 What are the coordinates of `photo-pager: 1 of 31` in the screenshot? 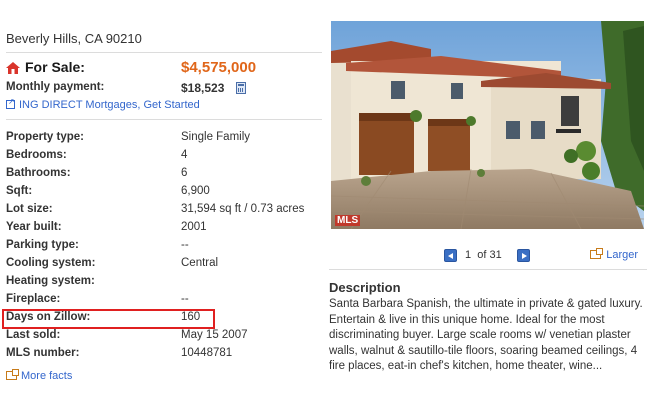 It's located at (494, 256).